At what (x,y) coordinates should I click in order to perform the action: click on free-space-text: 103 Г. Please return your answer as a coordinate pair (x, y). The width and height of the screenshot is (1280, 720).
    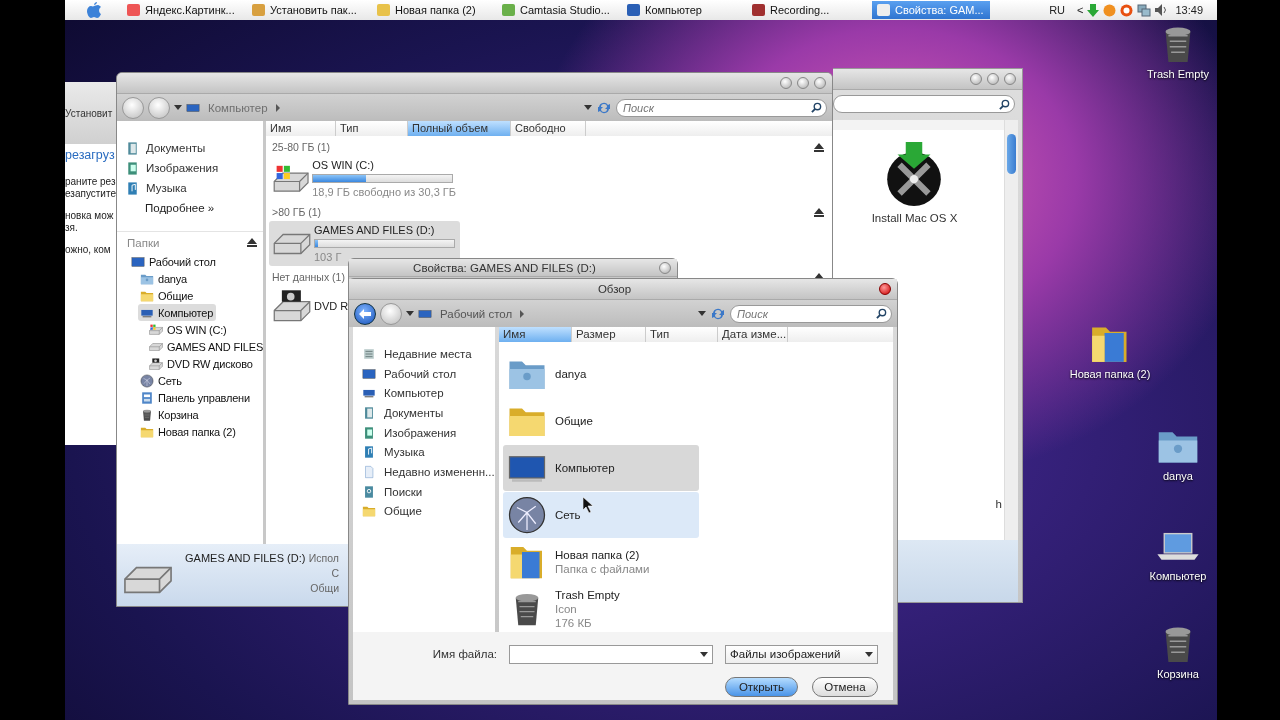
    Looking at the image, I should click on (328, 257).